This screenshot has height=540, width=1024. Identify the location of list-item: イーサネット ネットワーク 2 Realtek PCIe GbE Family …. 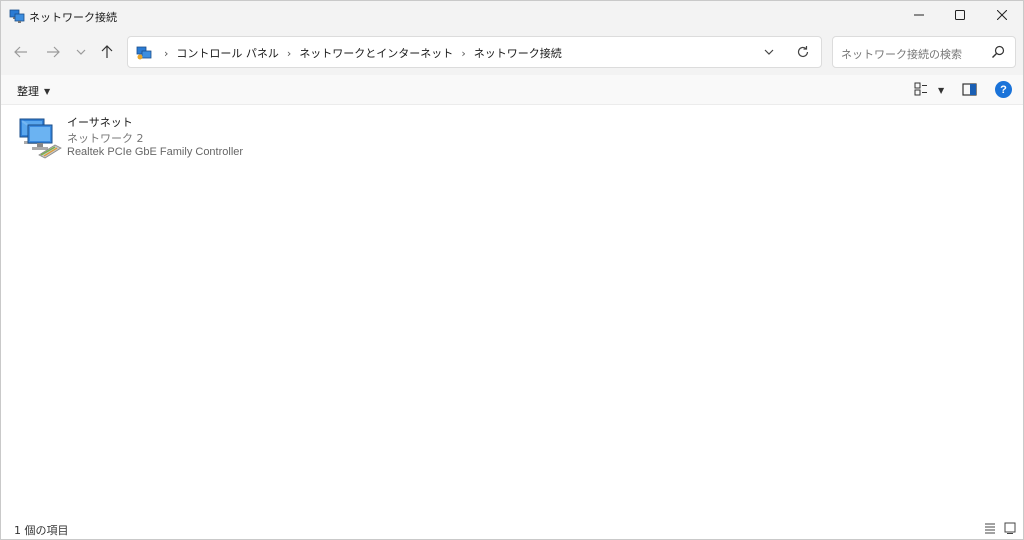
(137, 136).